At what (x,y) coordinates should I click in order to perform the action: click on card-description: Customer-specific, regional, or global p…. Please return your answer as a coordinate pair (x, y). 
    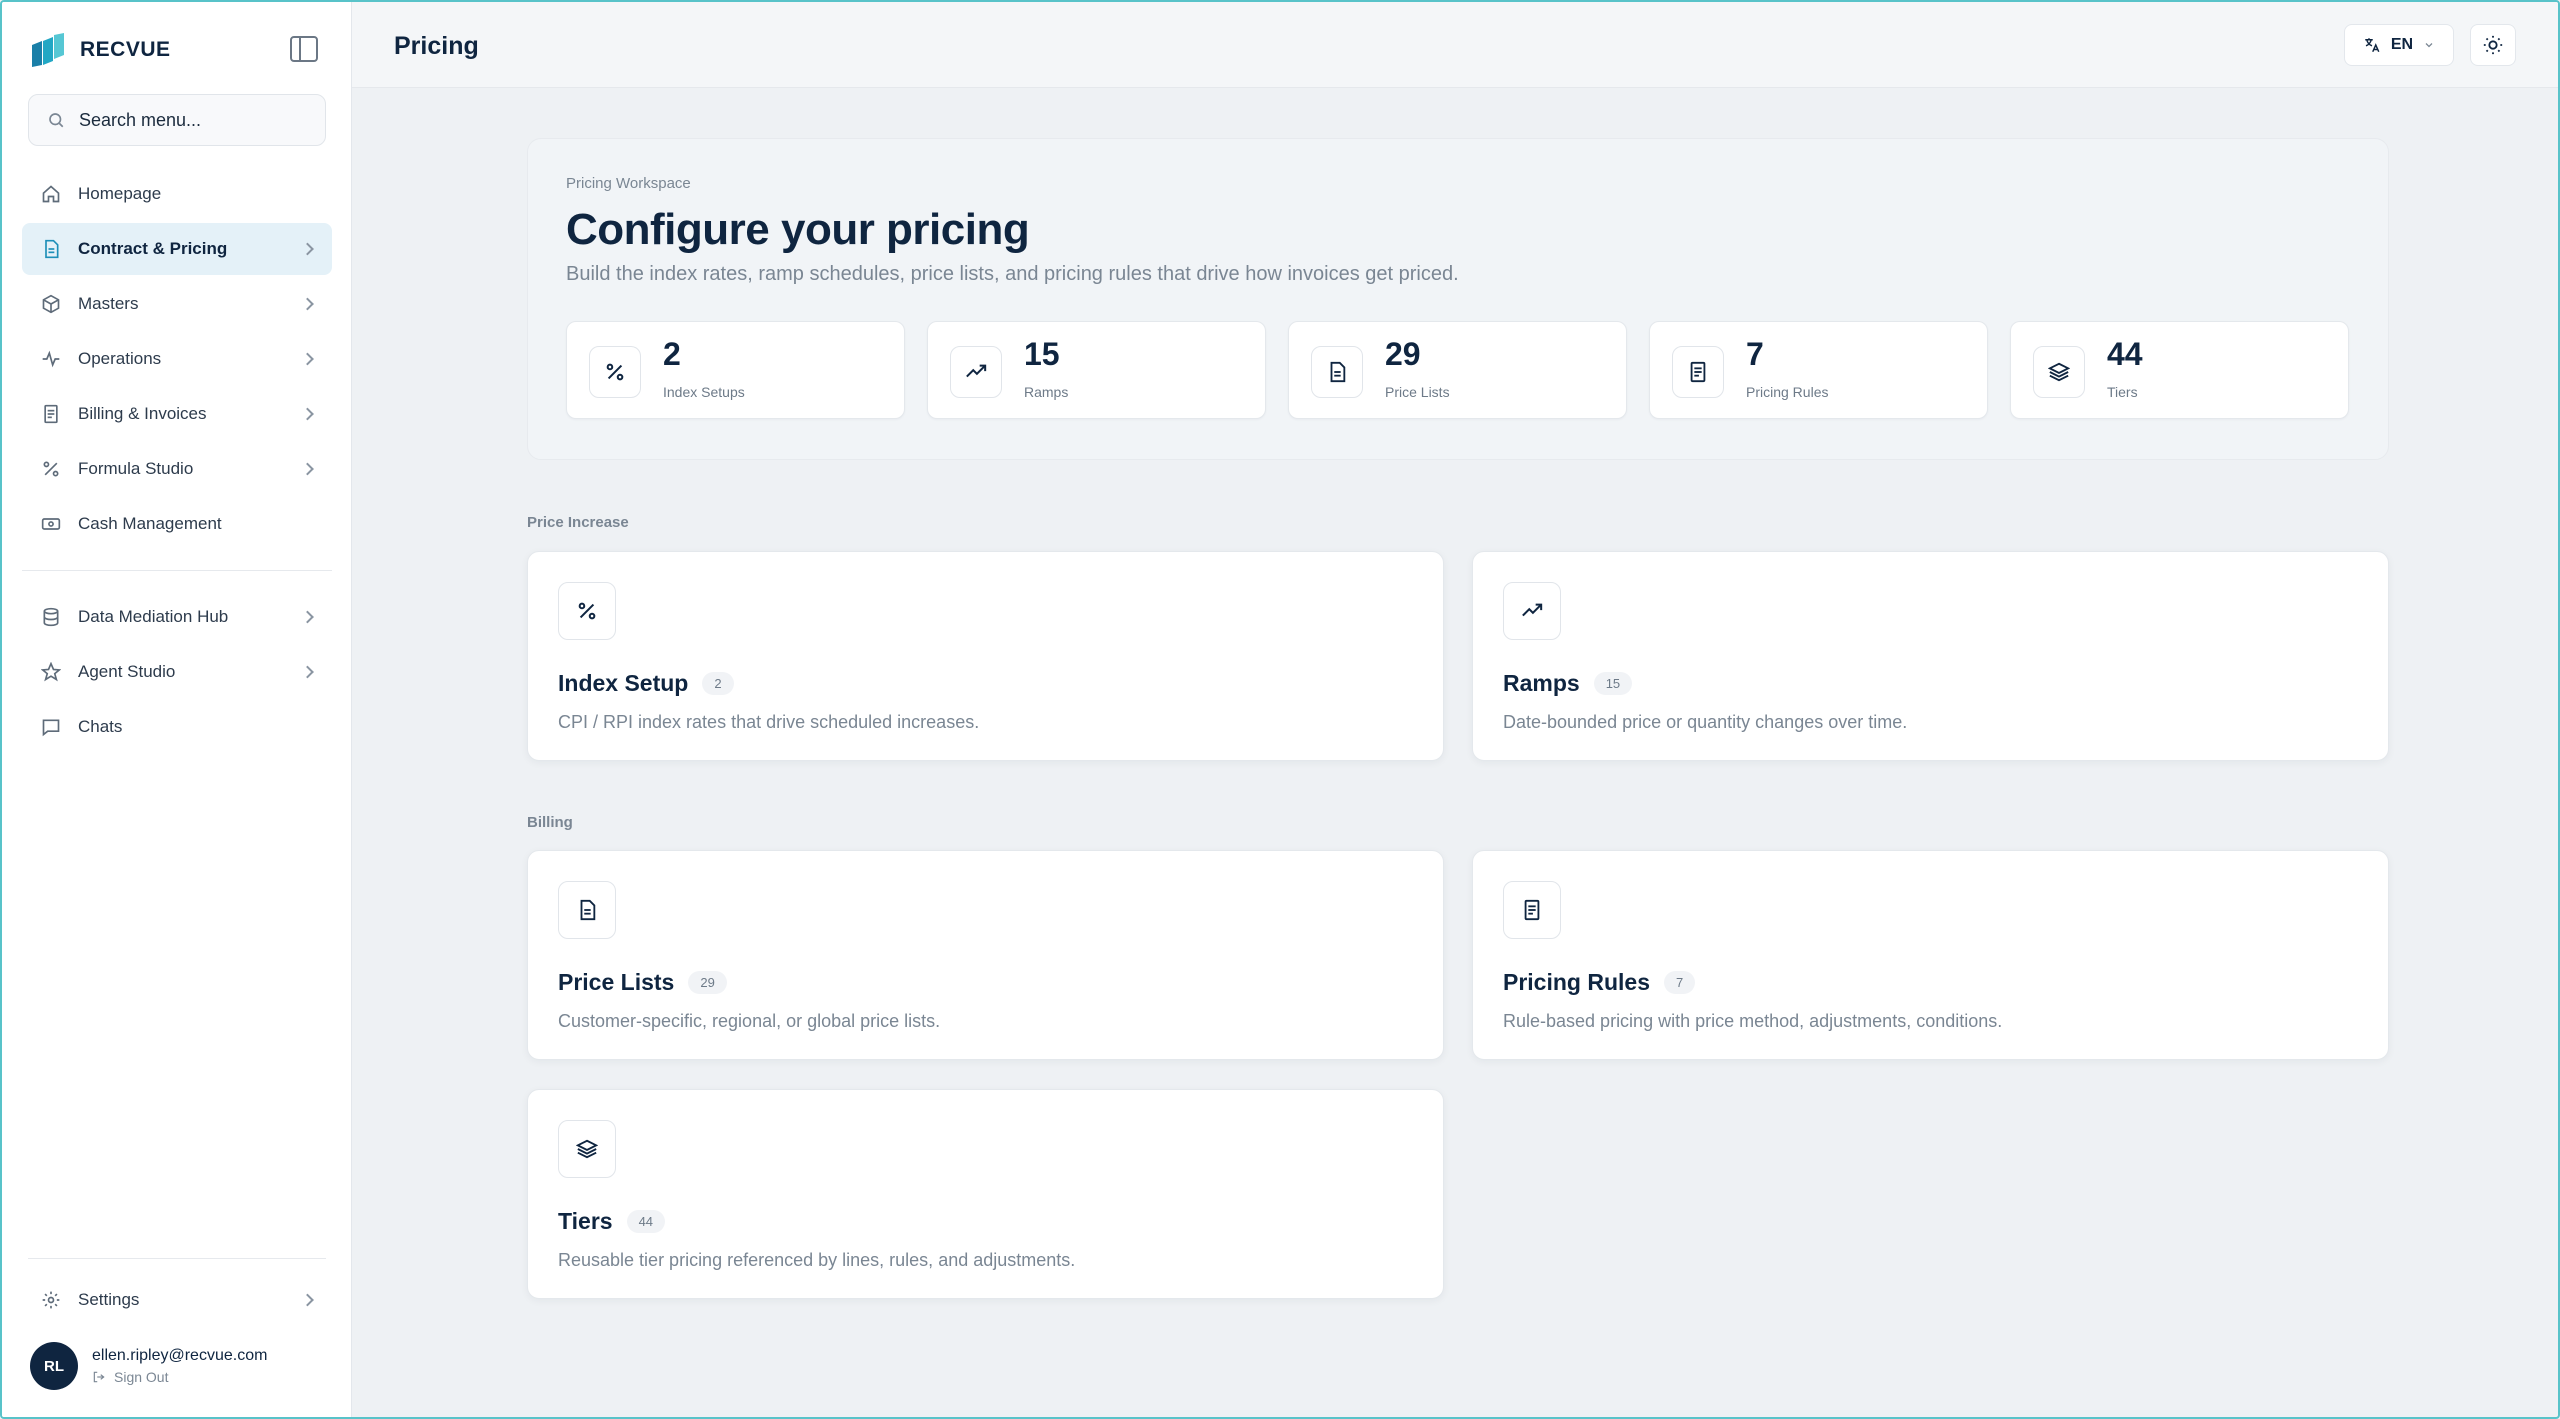
    Looking at the image, I should click on (749, 1021).